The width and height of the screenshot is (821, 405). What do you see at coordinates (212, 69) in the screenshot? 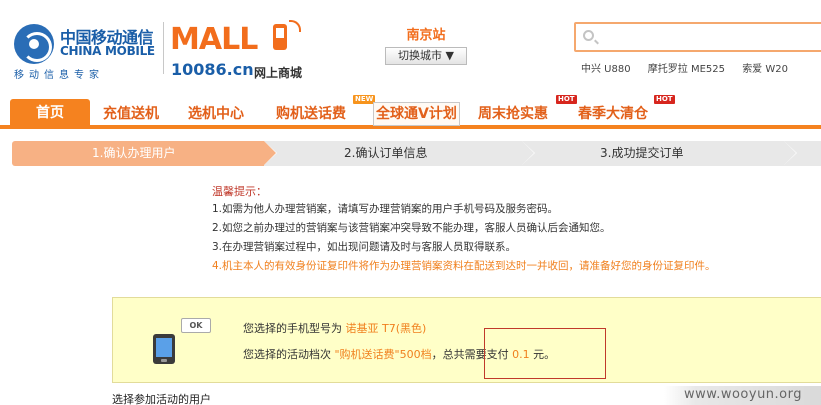
I see `mall-site-domain: 10086.cn` at bounding box center [212, 69].